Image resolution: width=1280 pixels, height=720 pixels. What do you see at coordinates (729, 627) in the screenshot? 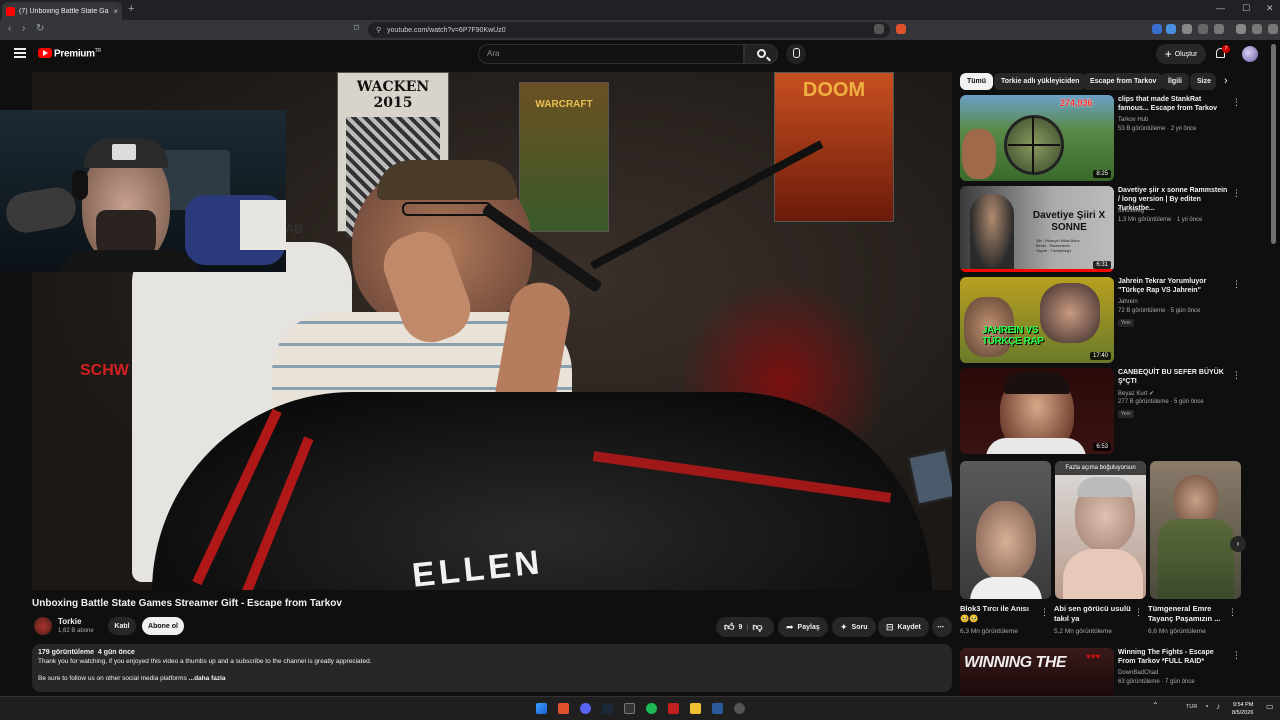
I see `thumbs-up-icon: 👍︎` at bounding box center [729, 627].